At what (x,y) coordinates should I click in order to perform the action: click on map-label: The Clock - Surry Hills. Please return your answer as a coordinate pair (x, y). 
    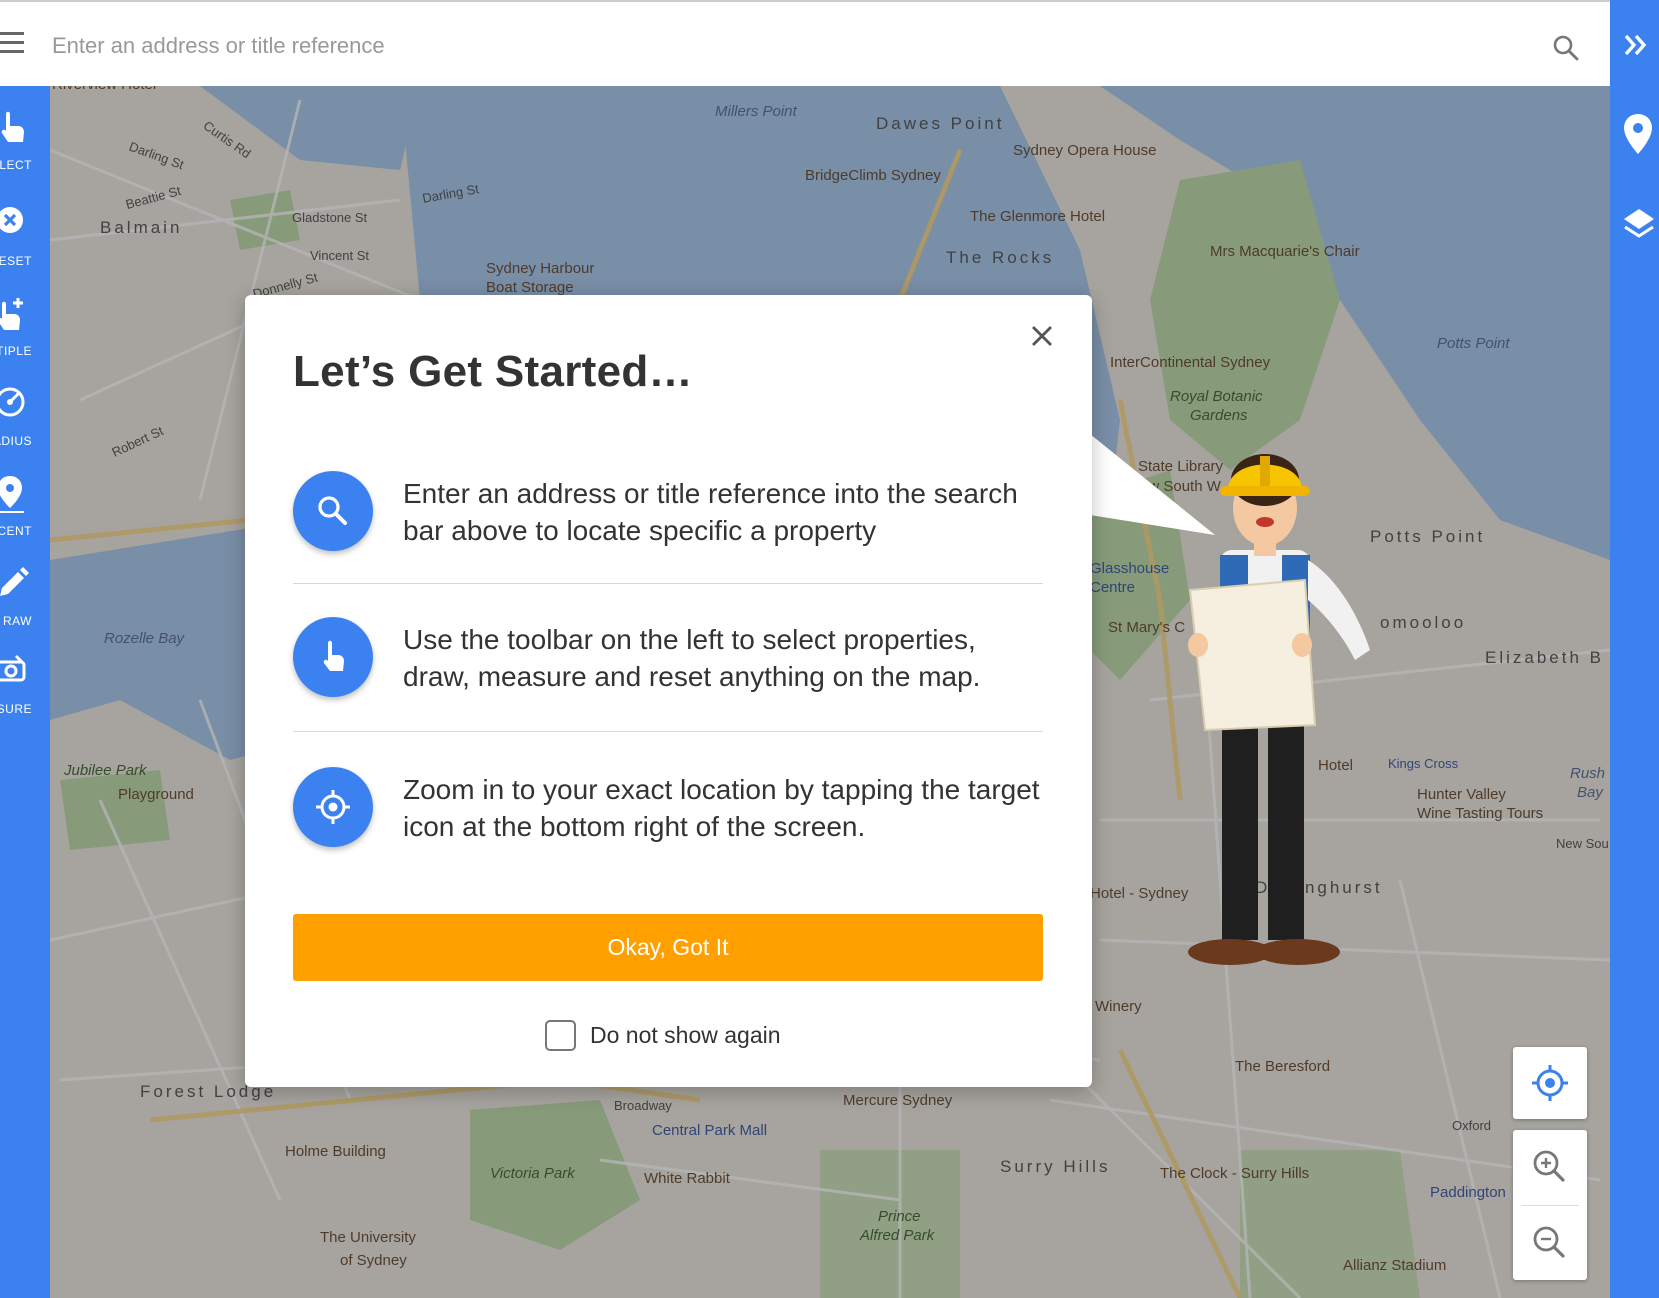
    Looking at the image, I should click on (1235, 1173).